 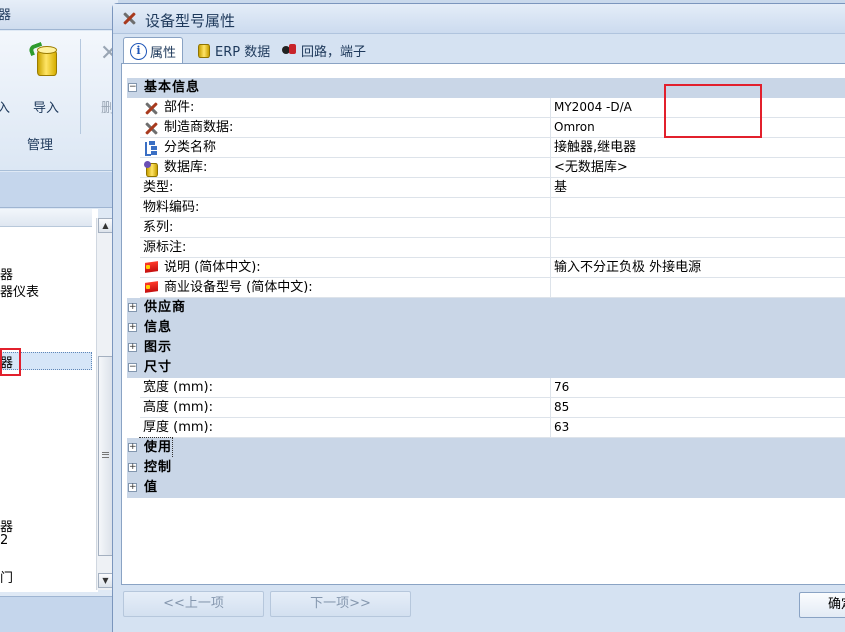 What do you see at coordinates (486, 308) in the screenshot?
I see `category-supplier: + 供应商` at bounding box center [486, 308].